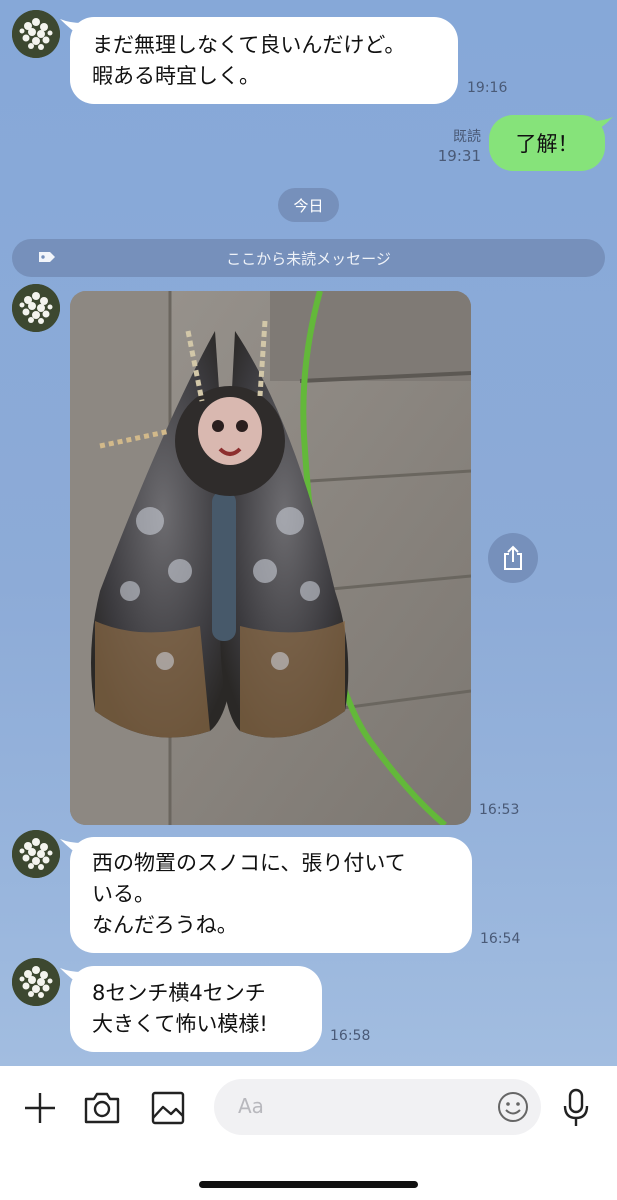 This screenshot has height=1200, width=617. Describe the element at coordinates (102, 1108) in the screenshot. I see `camera-icon` at that location.